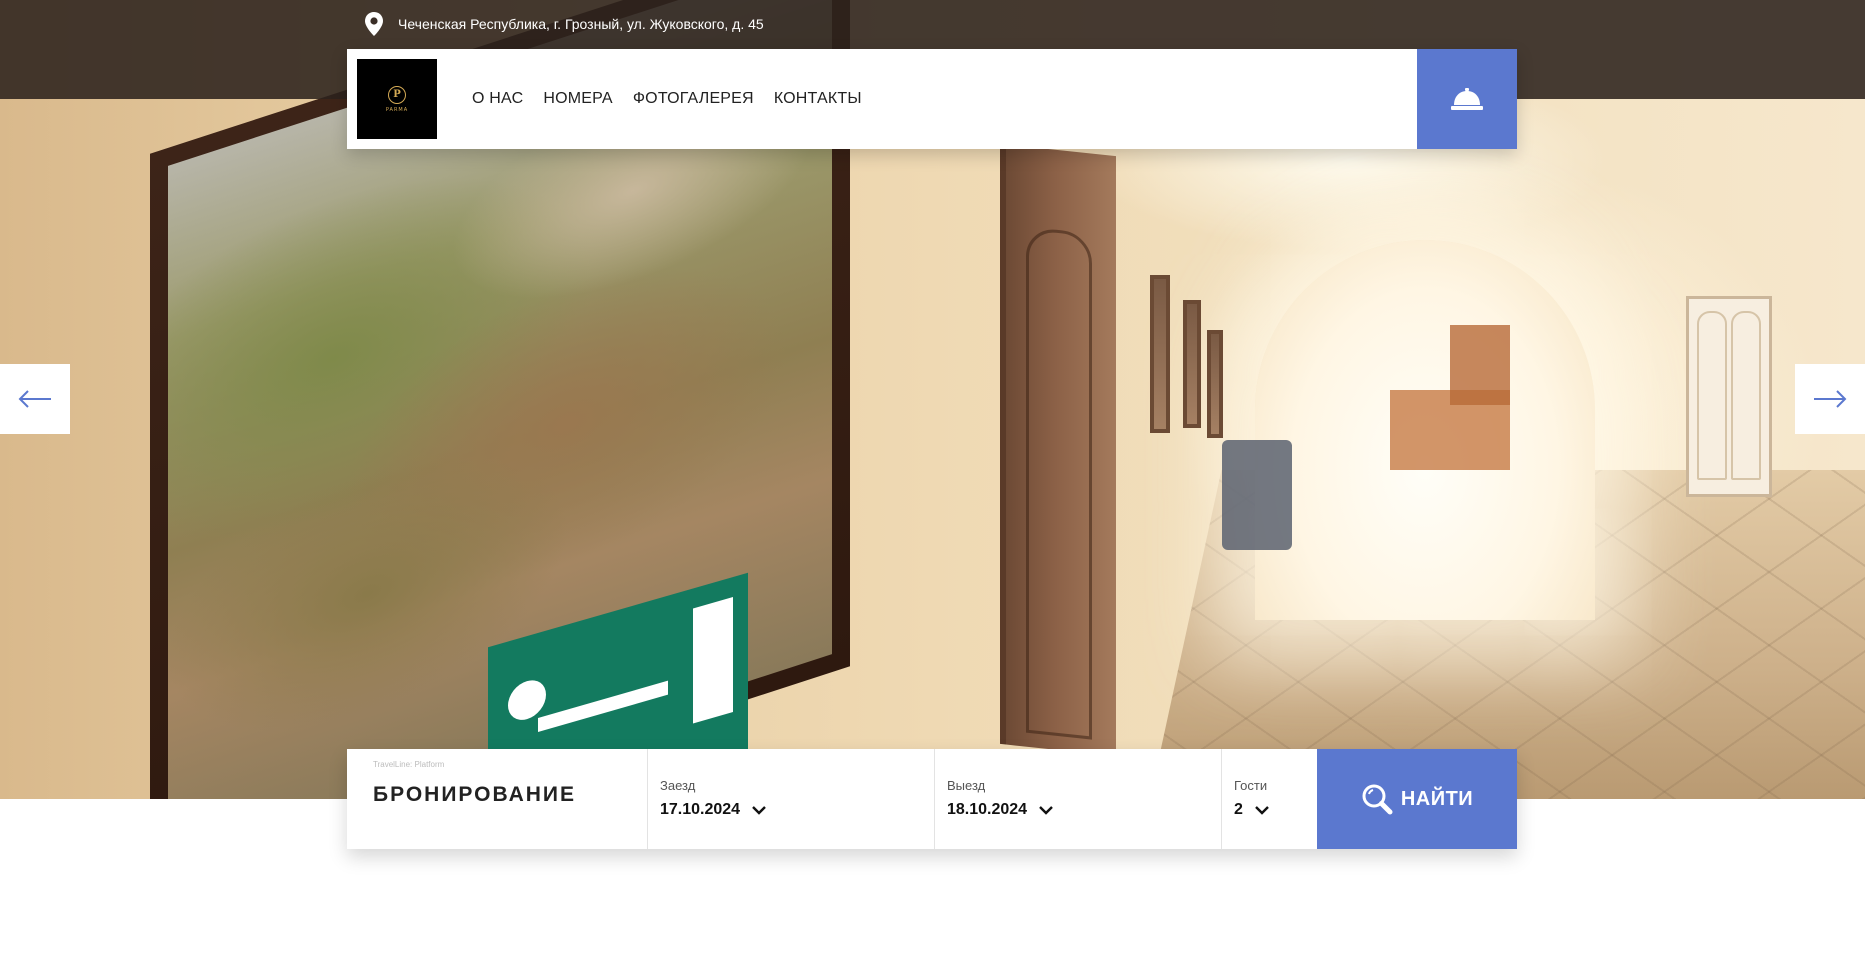  What do you see at coordinates (987, 809) in the screenshot?
I see `check-out-value: 18.10.2024` at bounding box center [987, 809].